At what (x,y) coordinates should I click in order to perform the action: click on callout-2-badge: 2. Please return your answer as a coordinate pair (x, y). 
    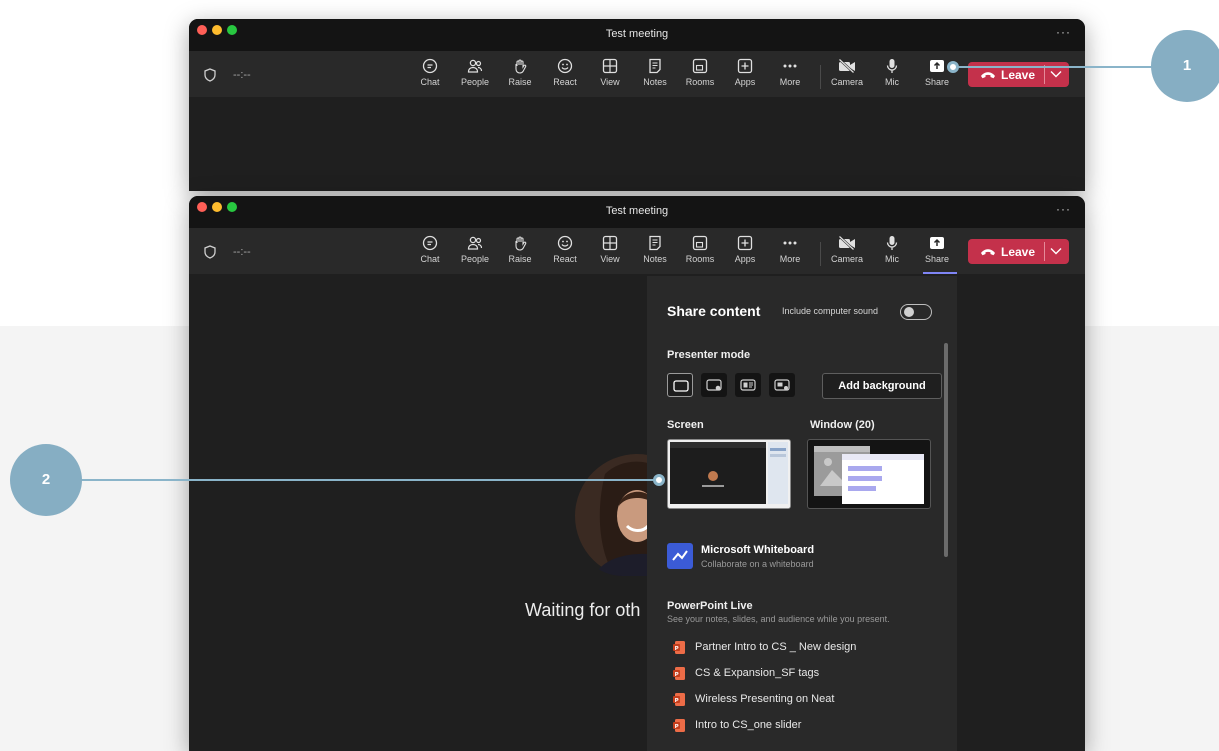
    Looking at the image, I should click on (46, 480).